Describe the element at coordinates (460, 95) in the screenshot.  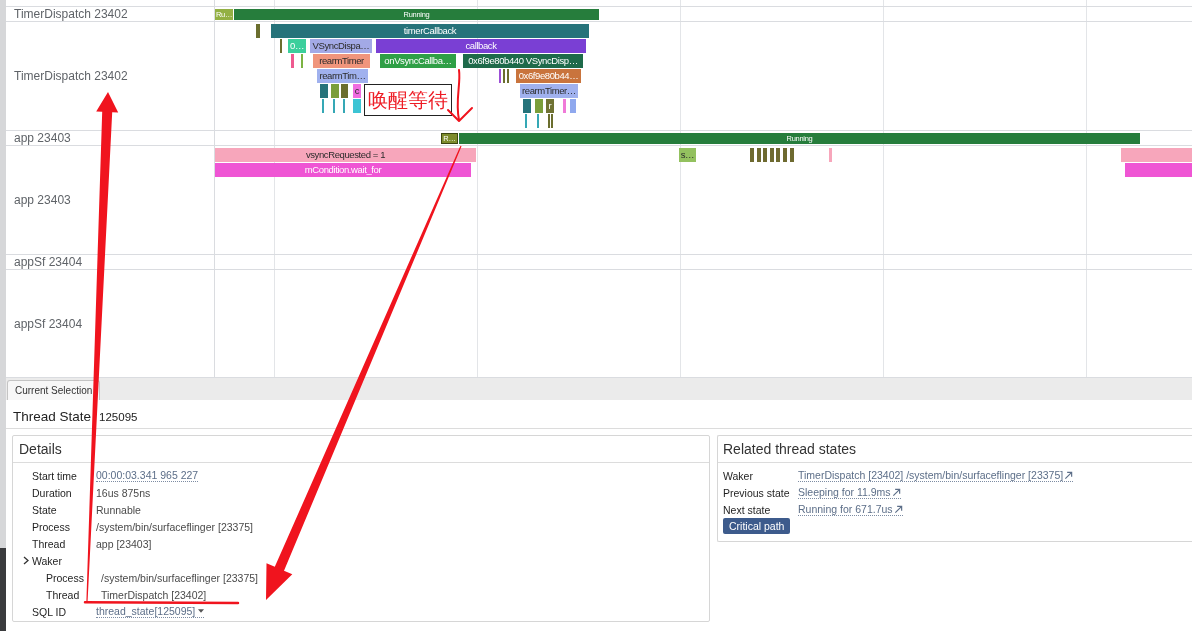
I see `annotation-arrow` at that location.